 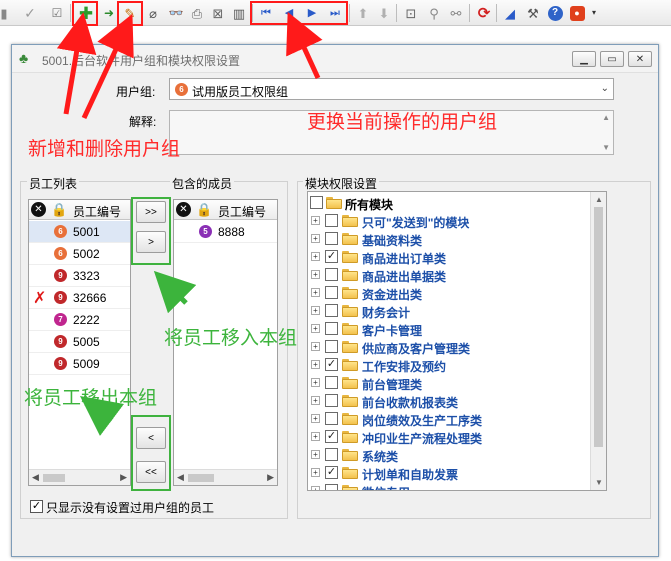 I want to click on arrow-to-navigation, so click(x=304, y=45).